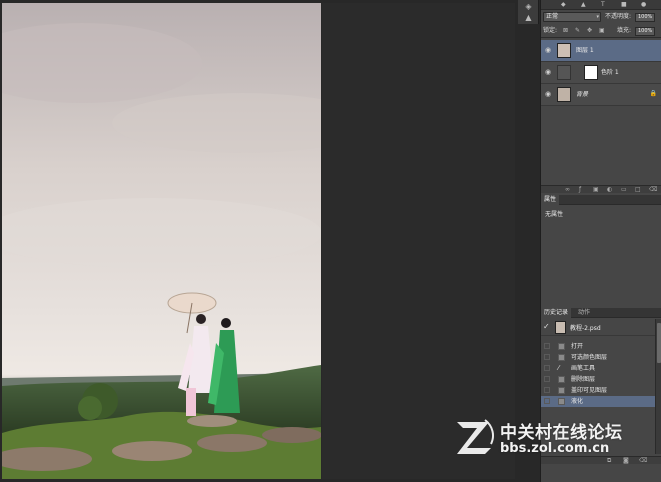 The height and width of the screenshot is (482, 661). What do you see at coordinates (589, 390) in the screenshot?
I see `history-step-name: 盖印可见图层` at bounding box center [589, 390].